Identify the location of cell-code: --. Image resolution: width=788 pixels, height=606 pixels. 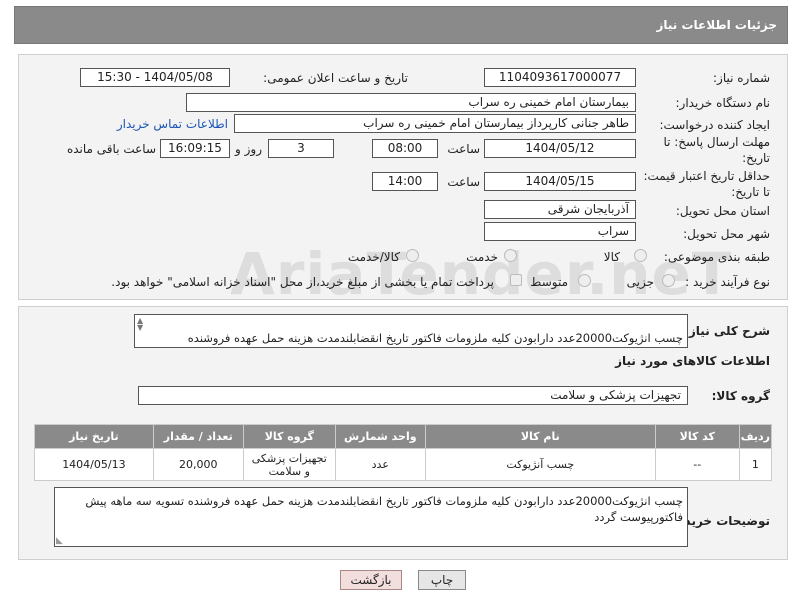
(697, 464).